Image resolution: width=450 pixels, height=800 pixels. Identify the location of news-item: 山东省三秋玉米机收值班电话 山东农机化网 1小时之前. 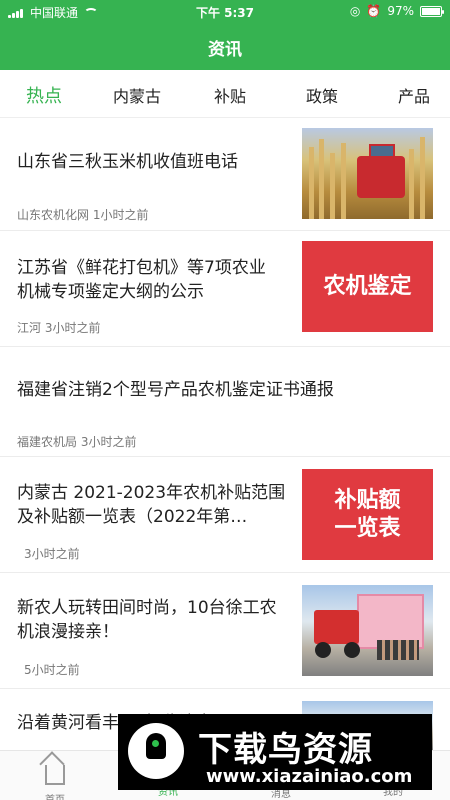
(225, 174).